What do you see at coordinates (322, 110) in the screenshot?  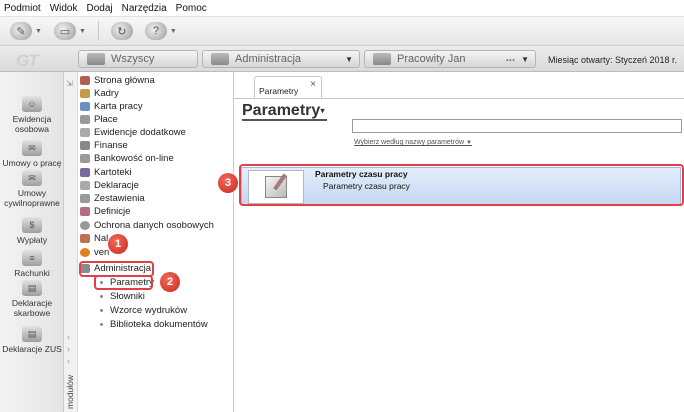 I see `chevron-down-icon: ▾` at bounding box center [322, 110].